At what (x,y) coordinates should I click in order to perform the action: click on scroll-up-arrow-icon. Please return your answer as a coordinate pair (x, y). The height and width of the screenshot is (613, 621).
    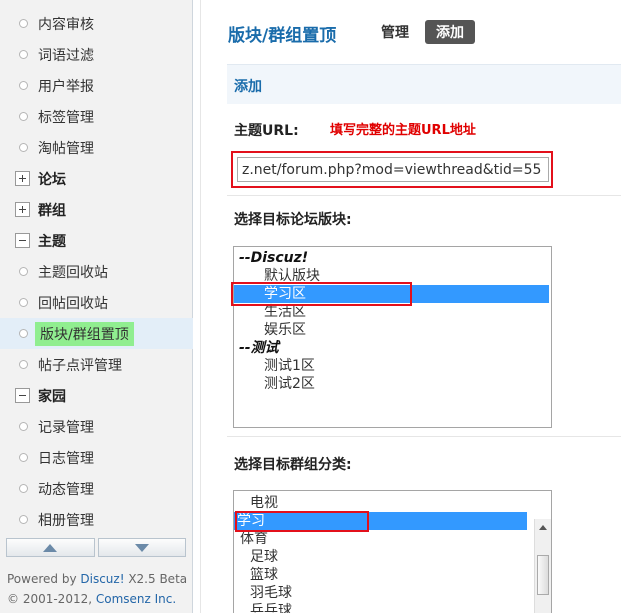
    Looking at the image, I should click on (543, 527).